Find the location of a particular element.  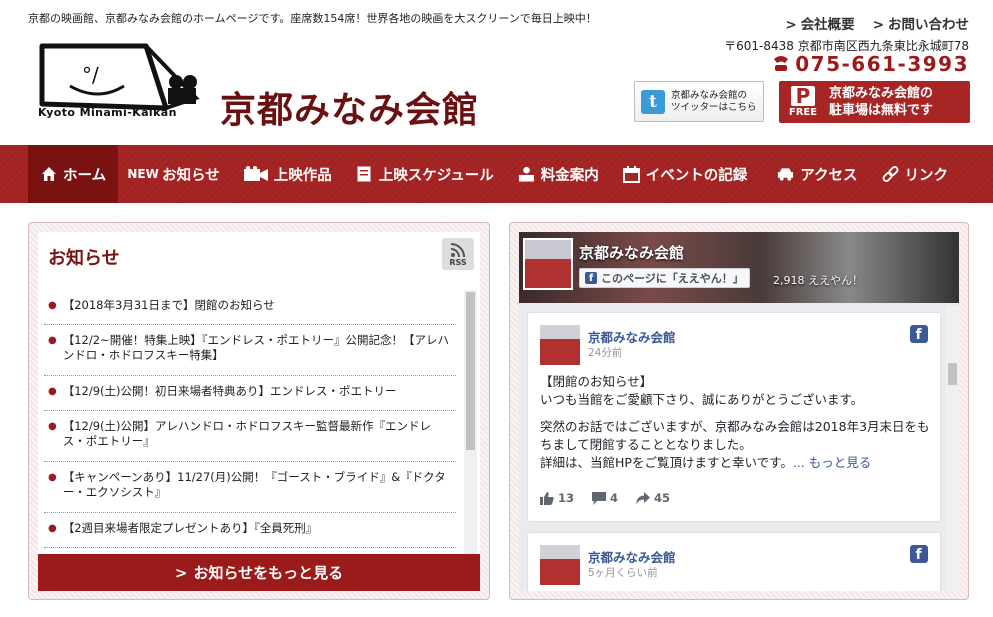

news-title: 【12/9(土)公開！初日来場者特典あり】エンドレス・ポエトリー is located at coordinates (229, 391).